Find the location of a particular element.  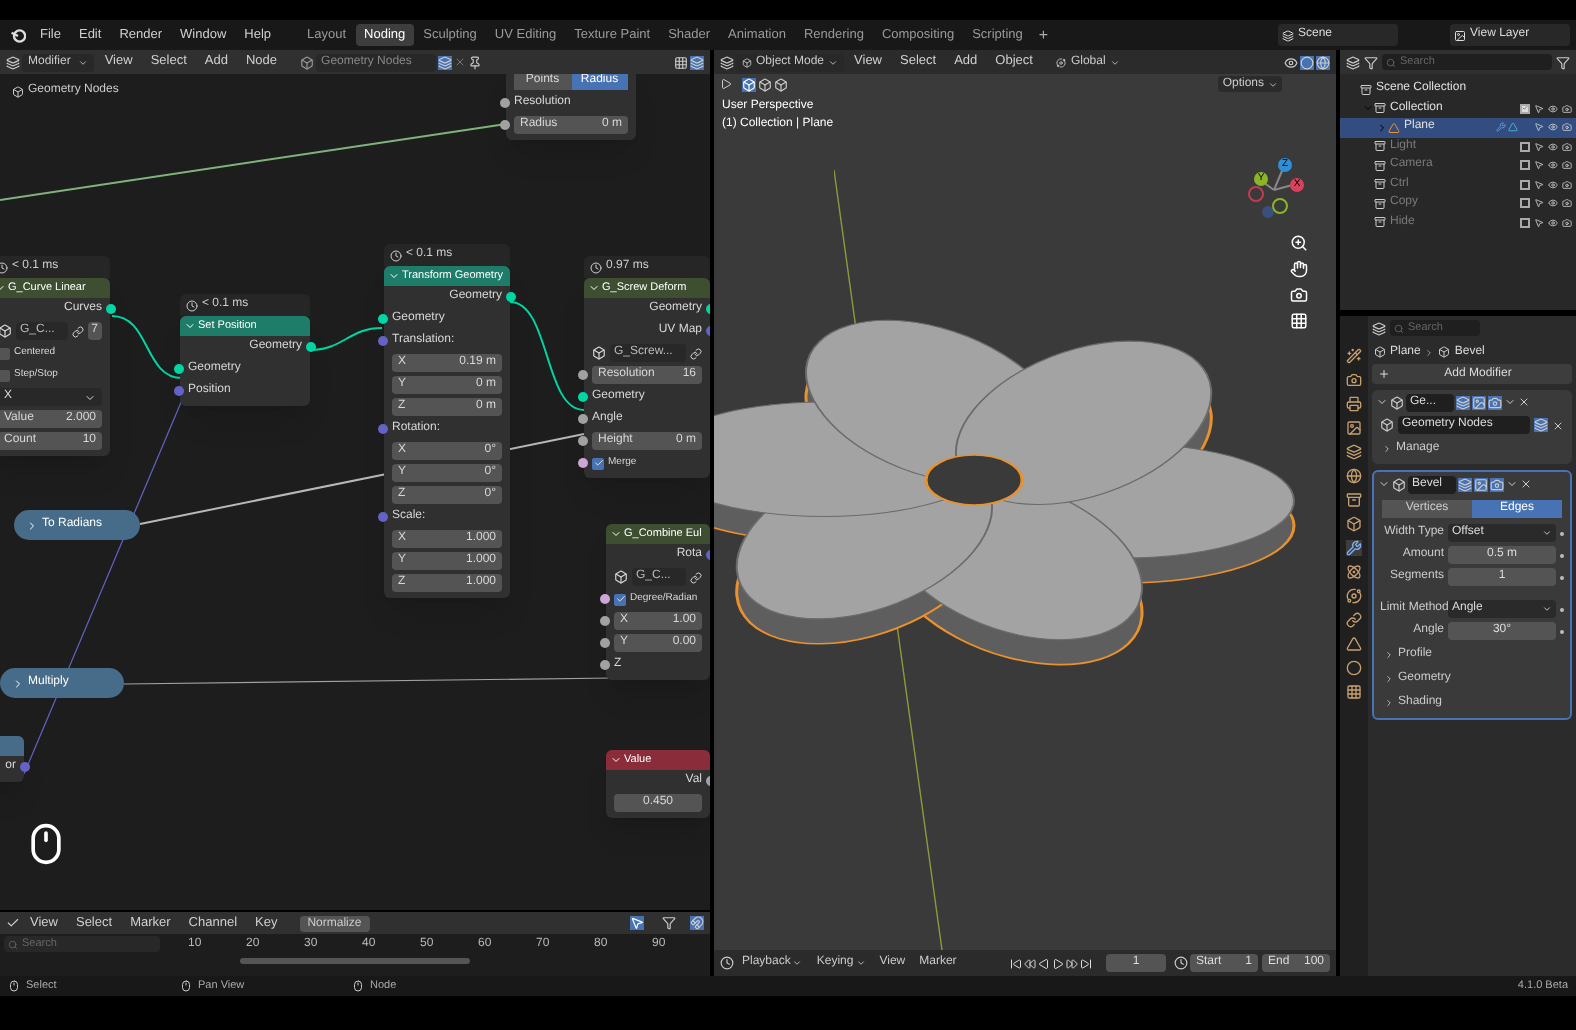

grid-icon is located at coordinates (1299, 321).